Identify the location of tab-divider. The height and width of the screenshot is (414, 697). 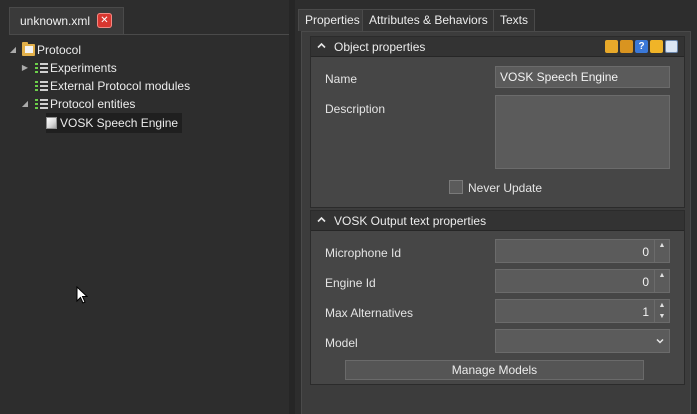
(149, 34).